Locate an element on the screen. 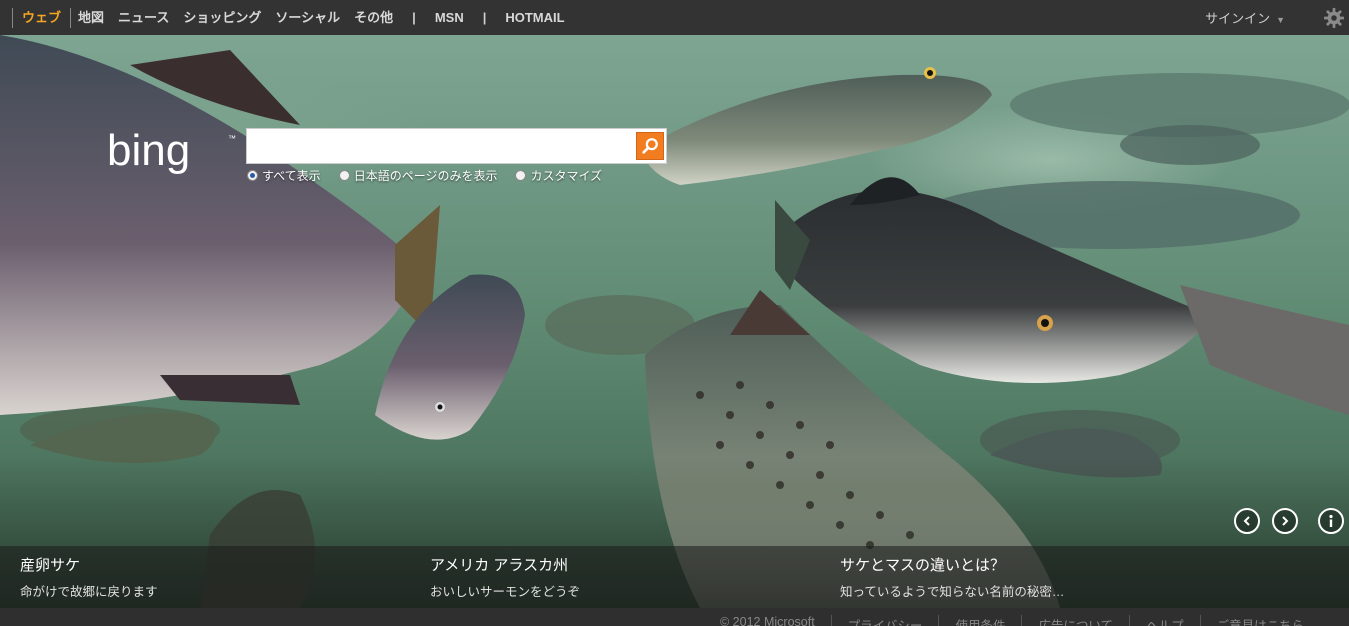 Image resolution: width=1349 pixels, height=626 pixels. scope-japanese-only: 日本語のページのみを表示 is located at coordinates (418, 175).